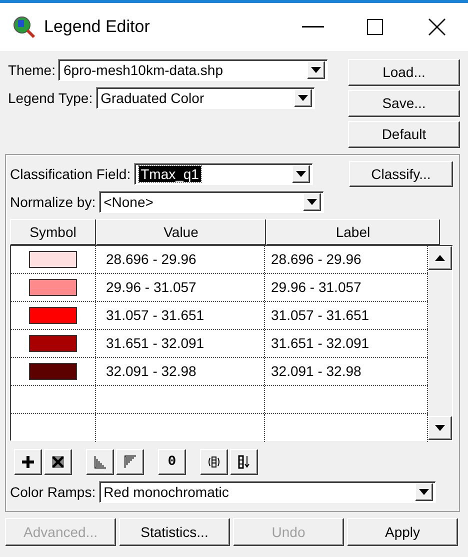 Image resolution: width=468 pixels, height=557 pixels. I want to click on descending-bars-icon, so click(130, 462).